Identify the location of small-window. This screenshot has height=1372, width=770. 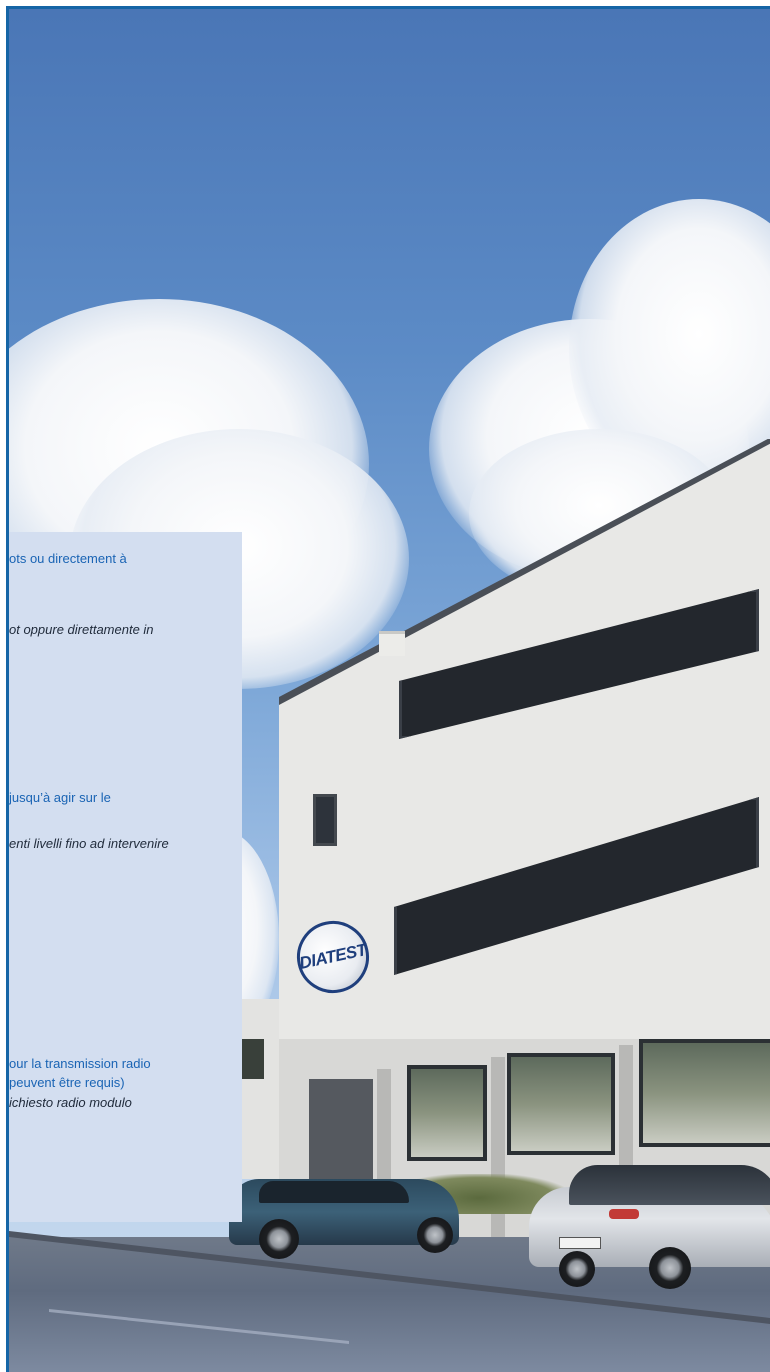
(325, 820).